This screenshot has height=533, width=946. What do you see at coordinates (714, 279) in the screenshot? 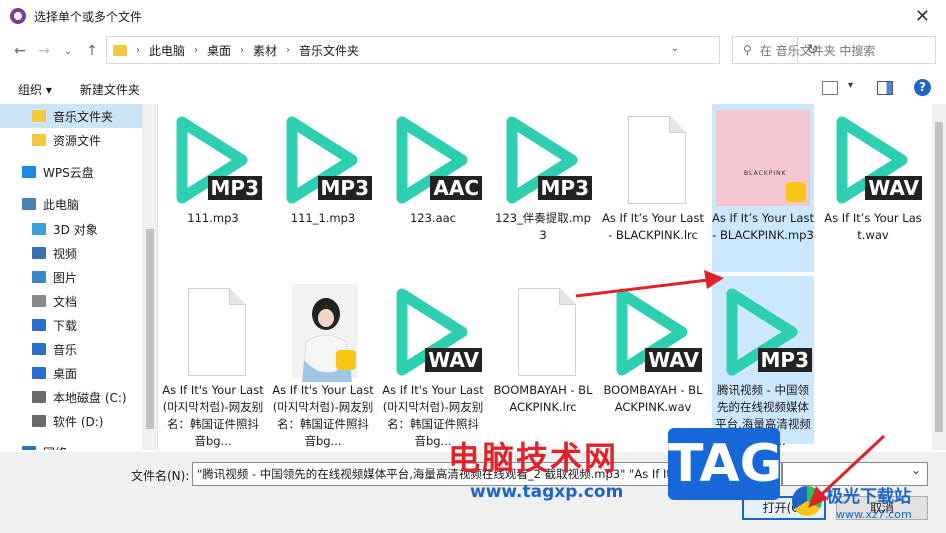
I see `arrow-head-icon` at bounding box center [714, 279].